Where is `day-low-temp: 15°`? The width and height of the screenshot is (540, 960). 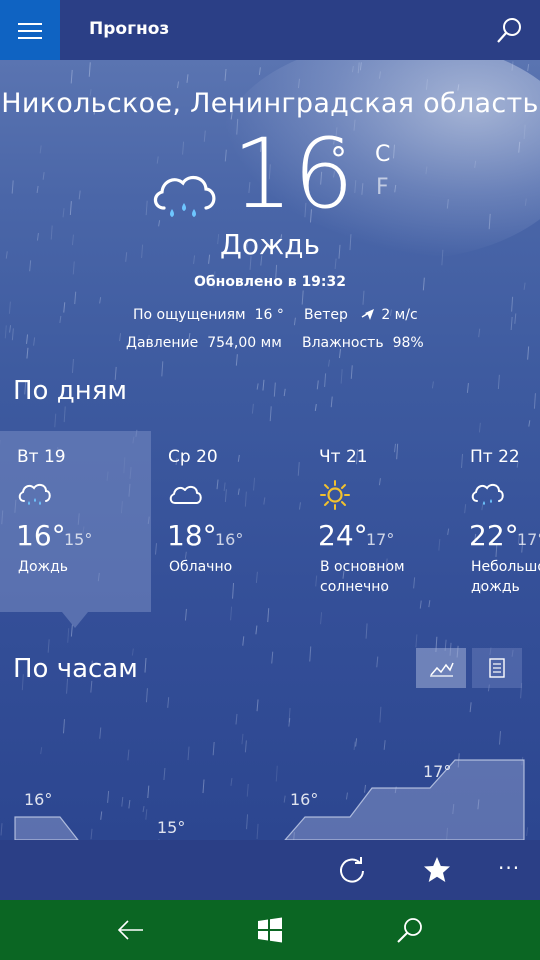
day-low-temp: 15° is located at coordinates (78, 539).